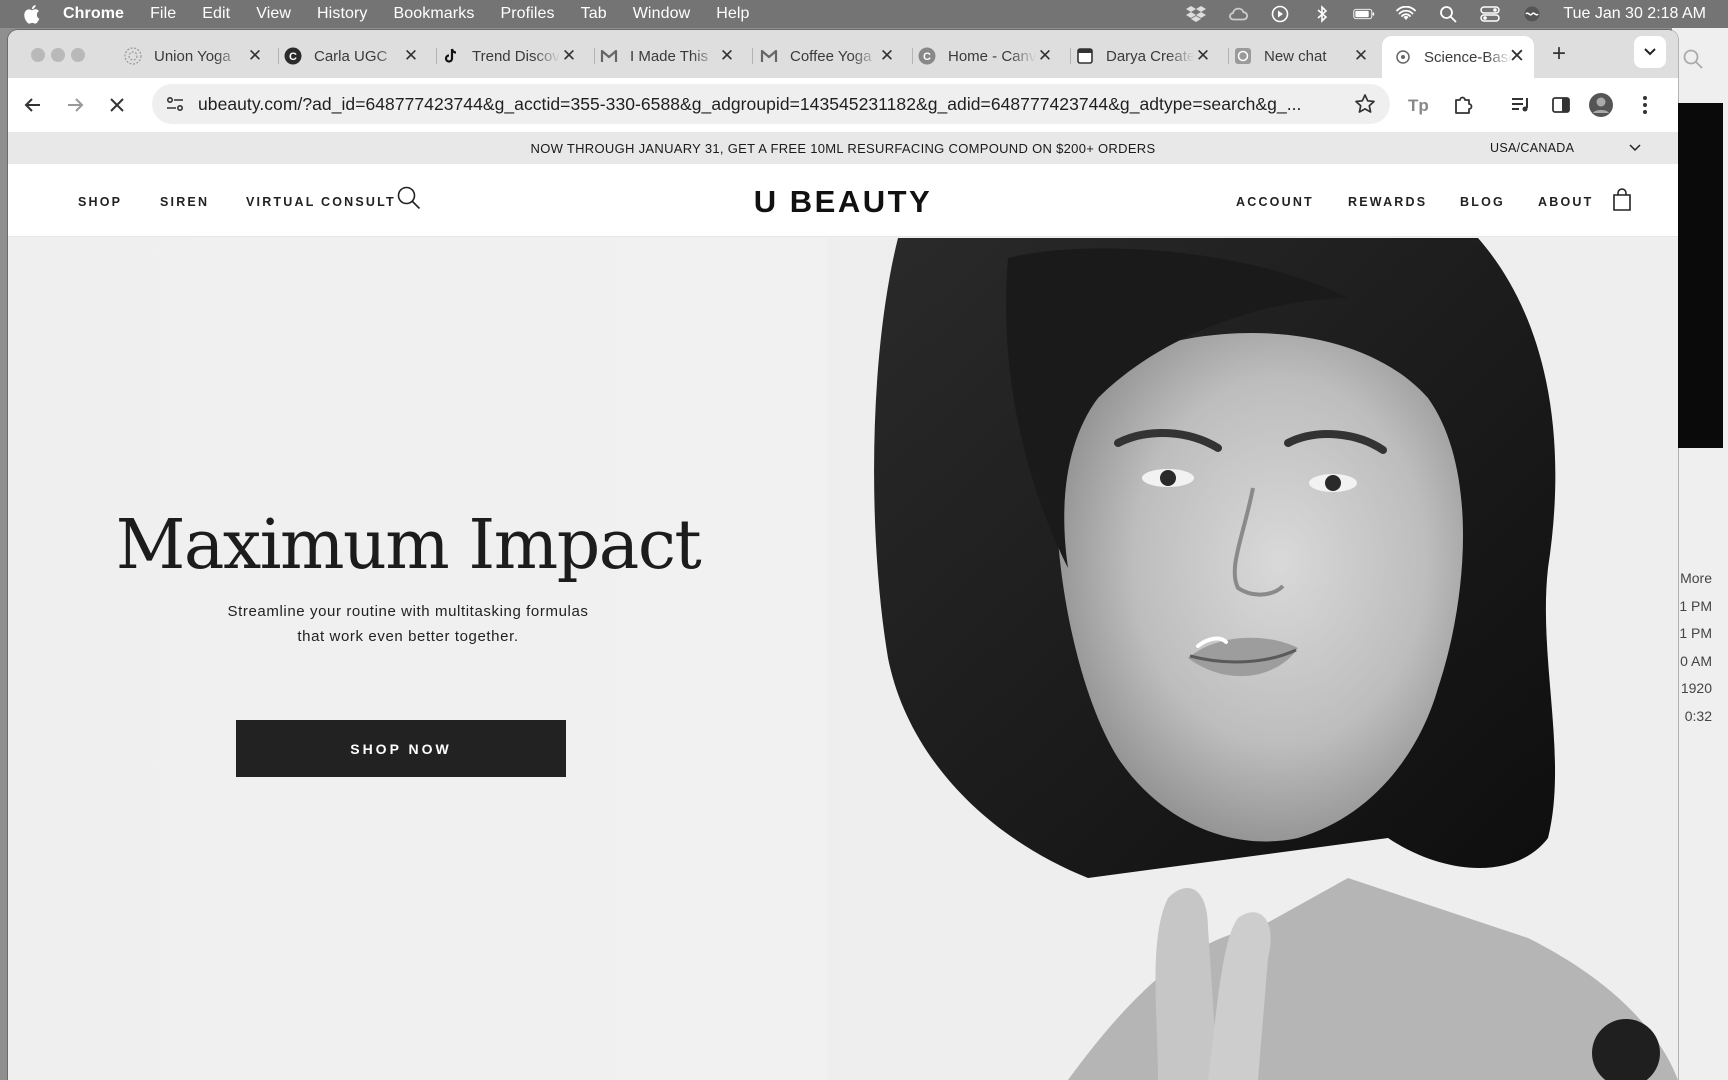 This screenshot has height=1080, width=1728. I want to click on shop-now-button: SHOP NOW, so click(401, 748).